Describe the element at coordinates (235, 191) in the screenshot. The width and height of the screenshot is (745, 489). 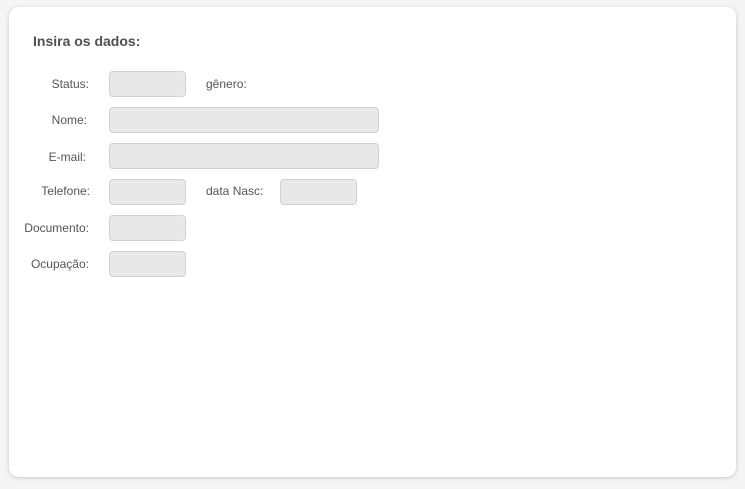
I see `data-nasc-label: data Nasc:` at that location.